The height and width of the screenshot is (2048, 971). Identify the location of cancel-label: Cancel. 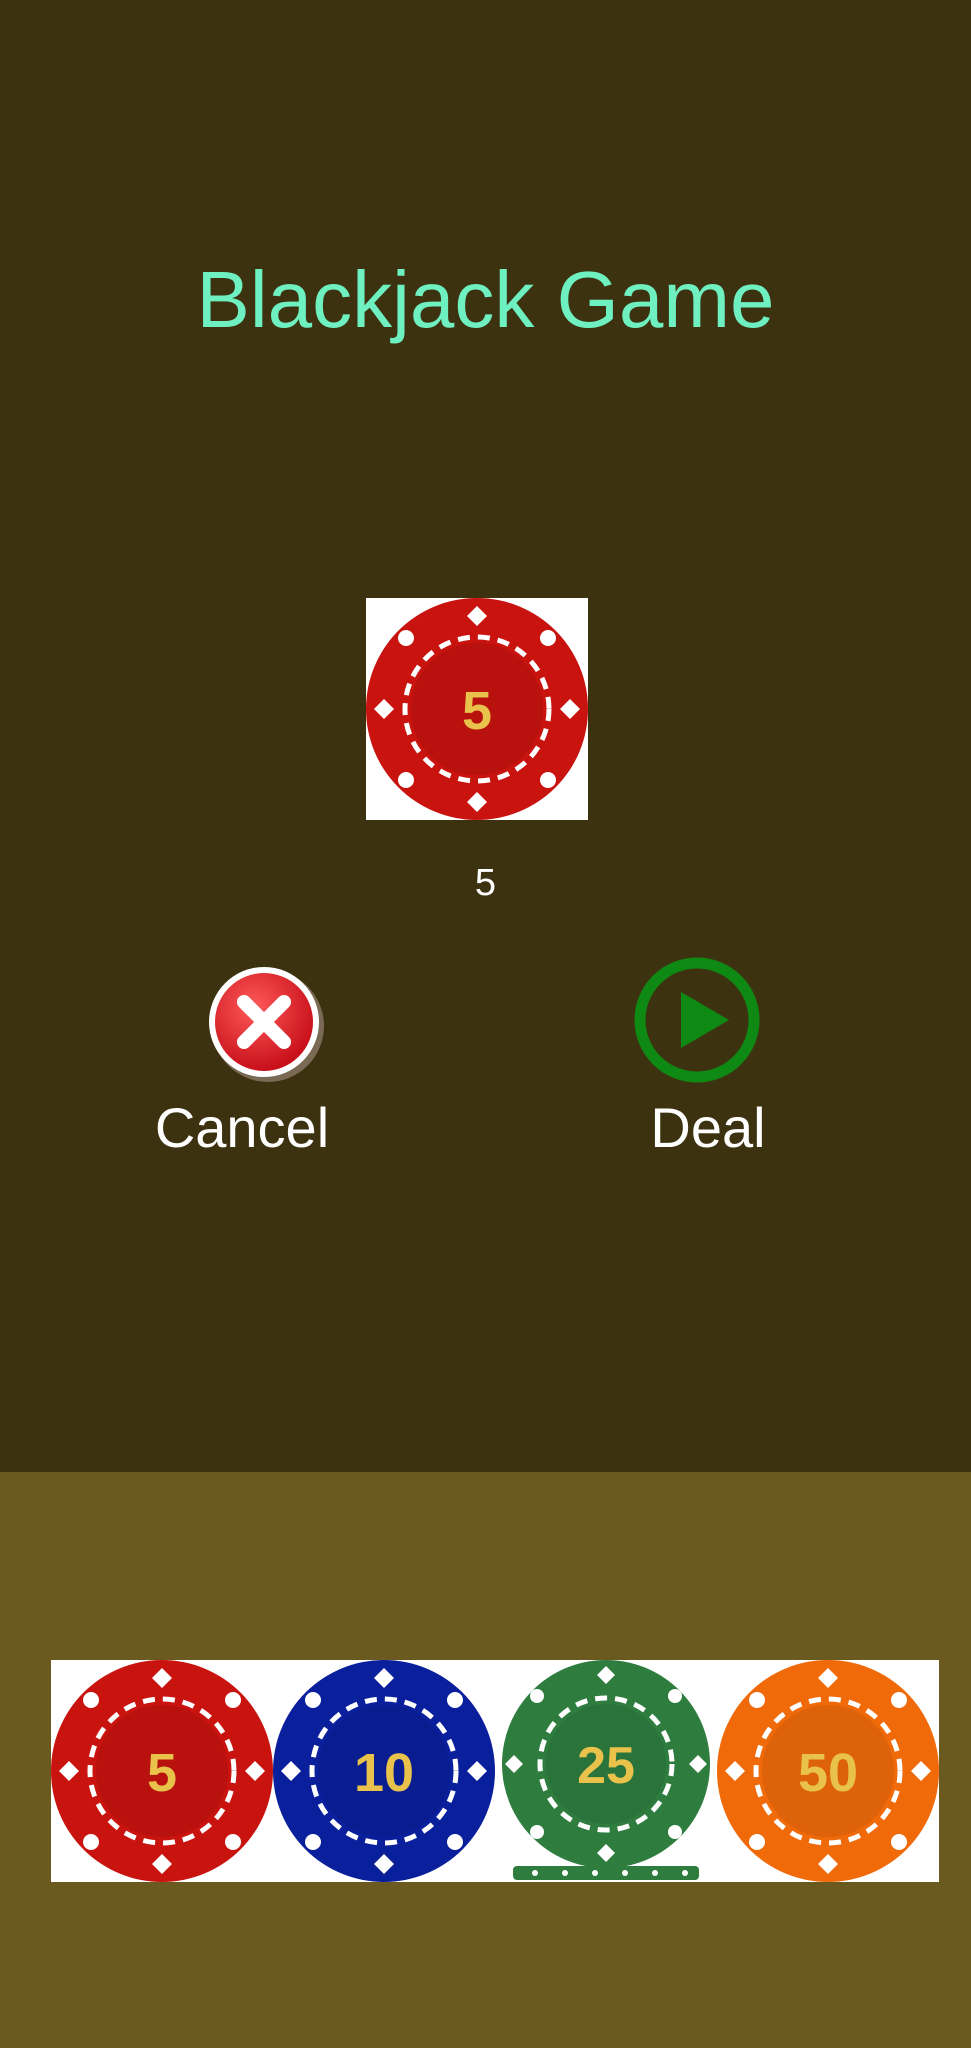
(242, 1127).